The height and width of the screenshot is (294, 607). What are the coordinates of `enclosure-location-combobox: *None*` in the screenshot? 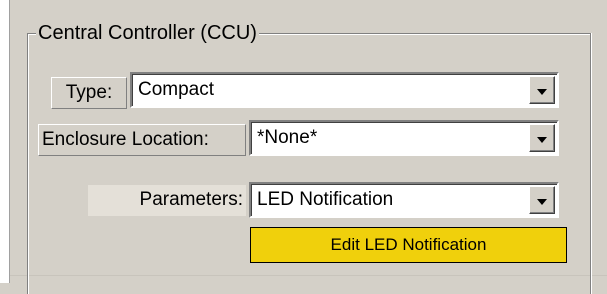 It's located at (404, 138).